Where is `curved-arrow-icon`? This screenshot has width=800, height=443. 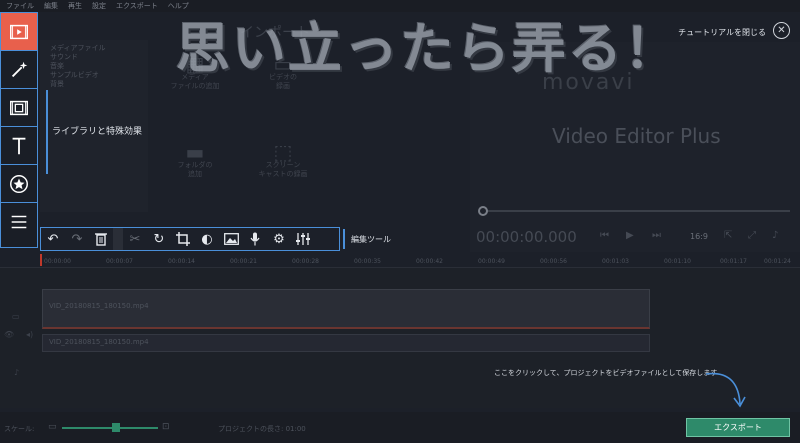
curved-arrow-icon is located at coordinates (725, 390).